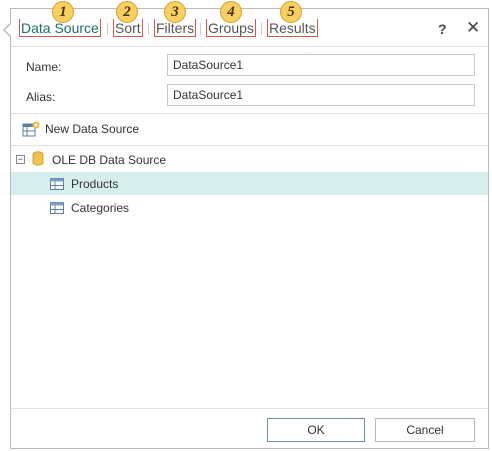 The width and height of the screenshot is (492, 451). What do you see at coordinates (321, 95) in the screenshot?
I see `alias-field: DataSource1` at bounding box center [321, 95].